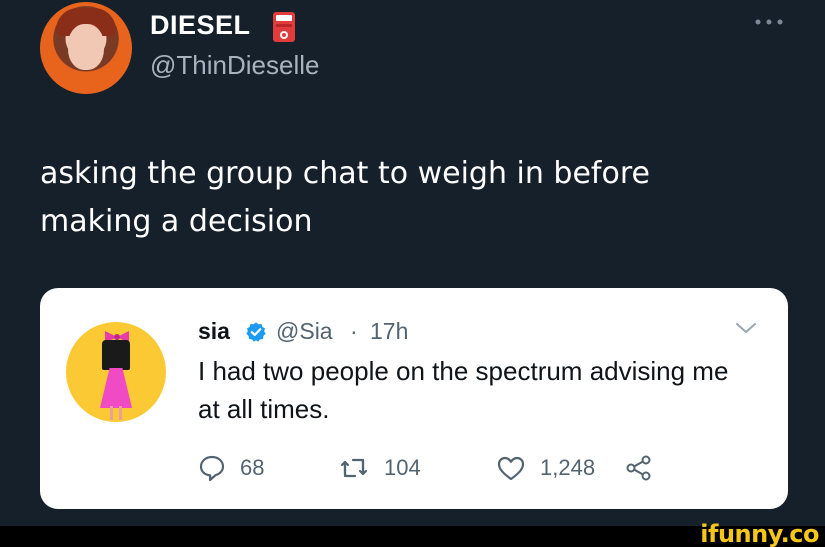  What do you see at coordinates (379, 468) in the screenshot?
I see `retweet-button: 104` at bounding box center [379, 468].